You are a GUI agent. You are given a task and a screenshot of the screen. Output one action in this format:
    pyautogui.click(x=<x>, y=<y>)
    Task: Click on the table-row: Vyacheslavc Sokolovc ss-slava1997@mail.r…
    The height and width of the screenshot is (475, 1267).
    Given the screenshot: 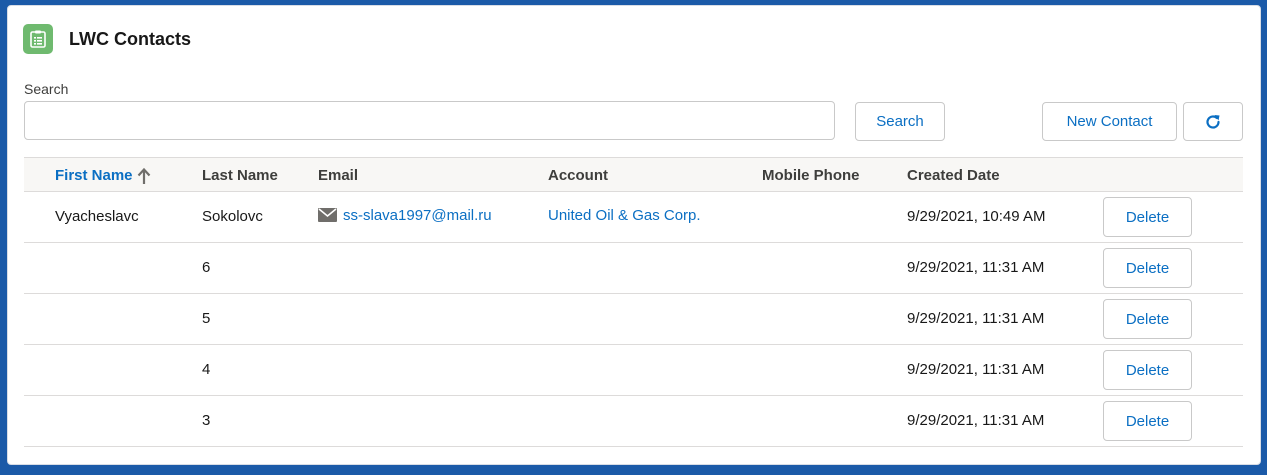 What is the action you would take?
    pyautogui.click(x=633, y=217)
    